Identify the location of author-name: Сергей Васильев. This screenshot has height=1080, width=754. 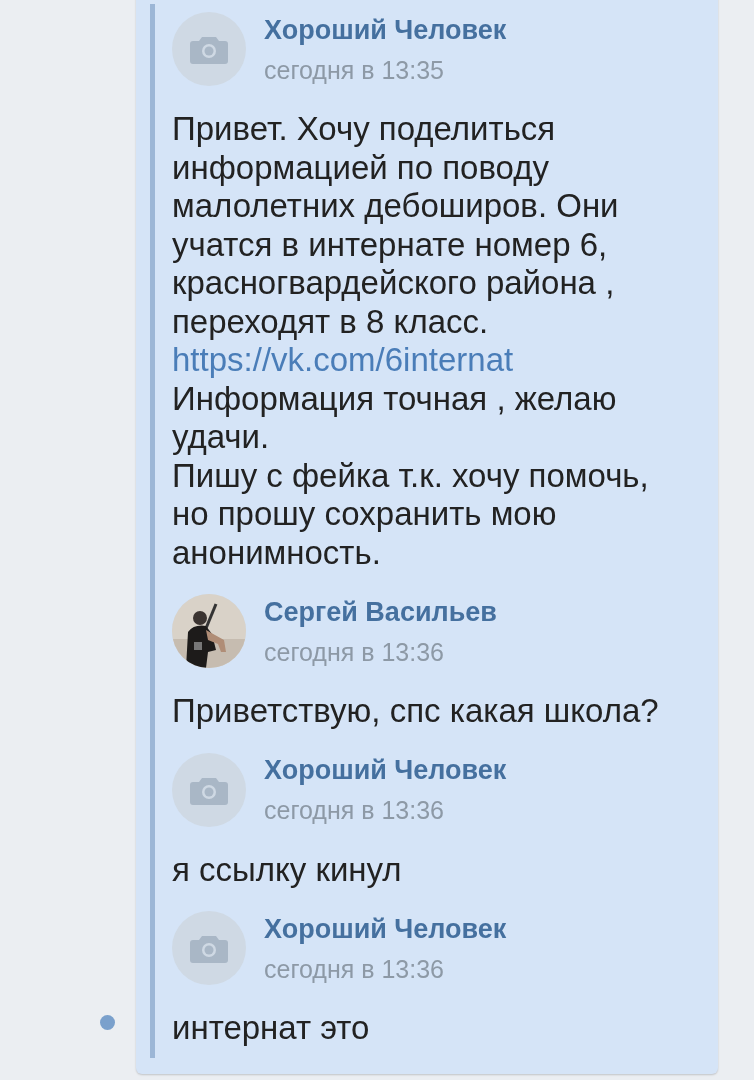
(380, 611).